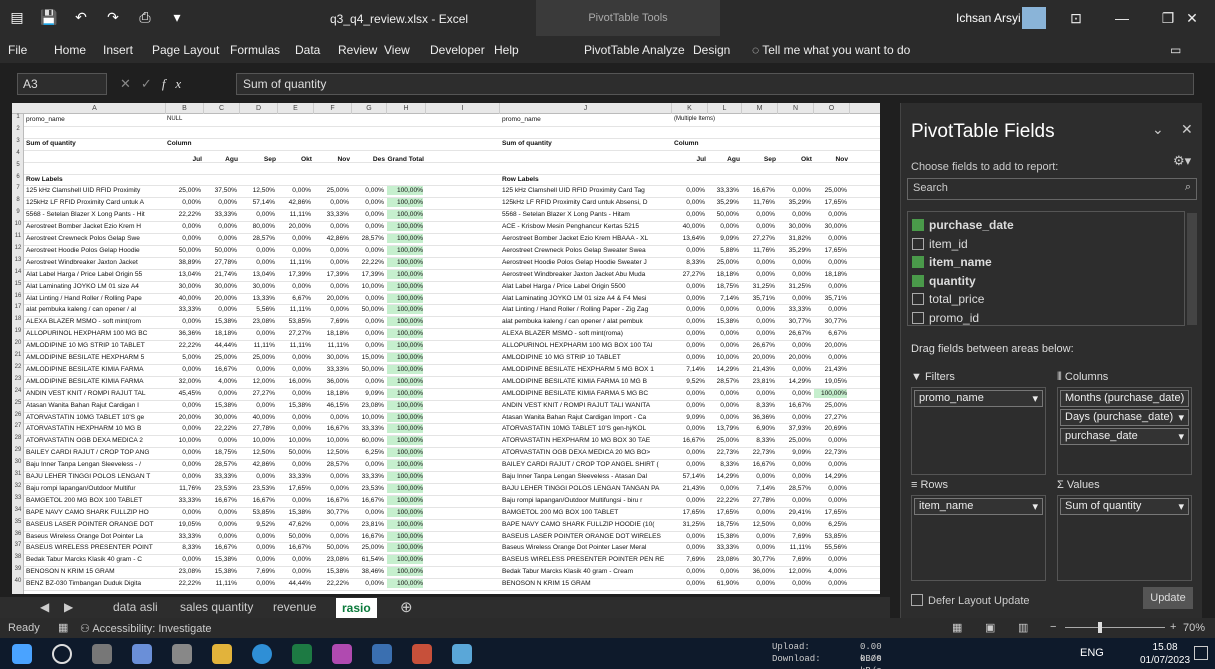  Describe the element at coordinates (1092, 653) in the screenshot. I see `language-indicator: ENG` at that location.